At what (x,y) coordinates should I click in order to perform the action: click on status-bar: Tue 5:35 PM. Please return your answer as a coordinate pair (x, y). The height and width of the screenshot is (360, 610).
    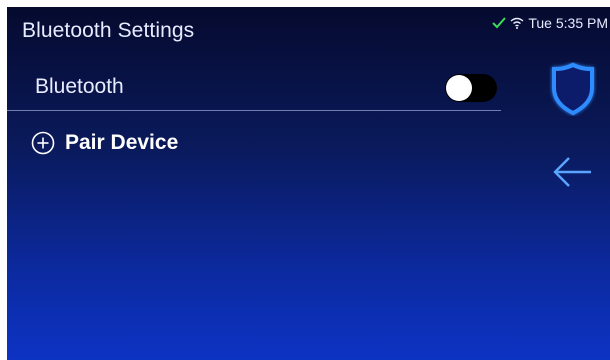
    Looking at the image, I should click on (550, 23).